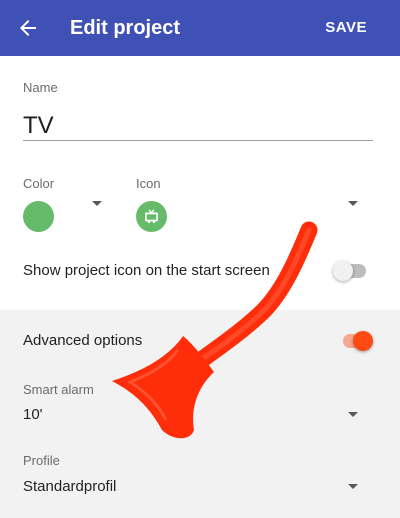 The width and height of the screenshot is (400, 518). I want to click on name-label: Name, so click(40, 87).